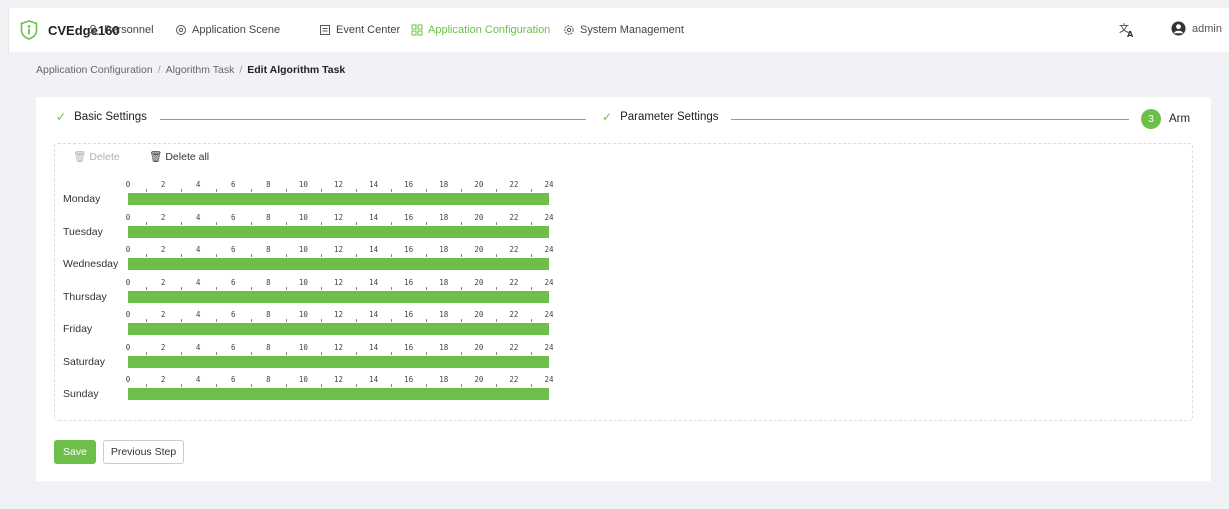  What do you see at coordinates (83, 231) in the screenshot?
I see `day-label: Tuesday` at bounding box center [83, 231].